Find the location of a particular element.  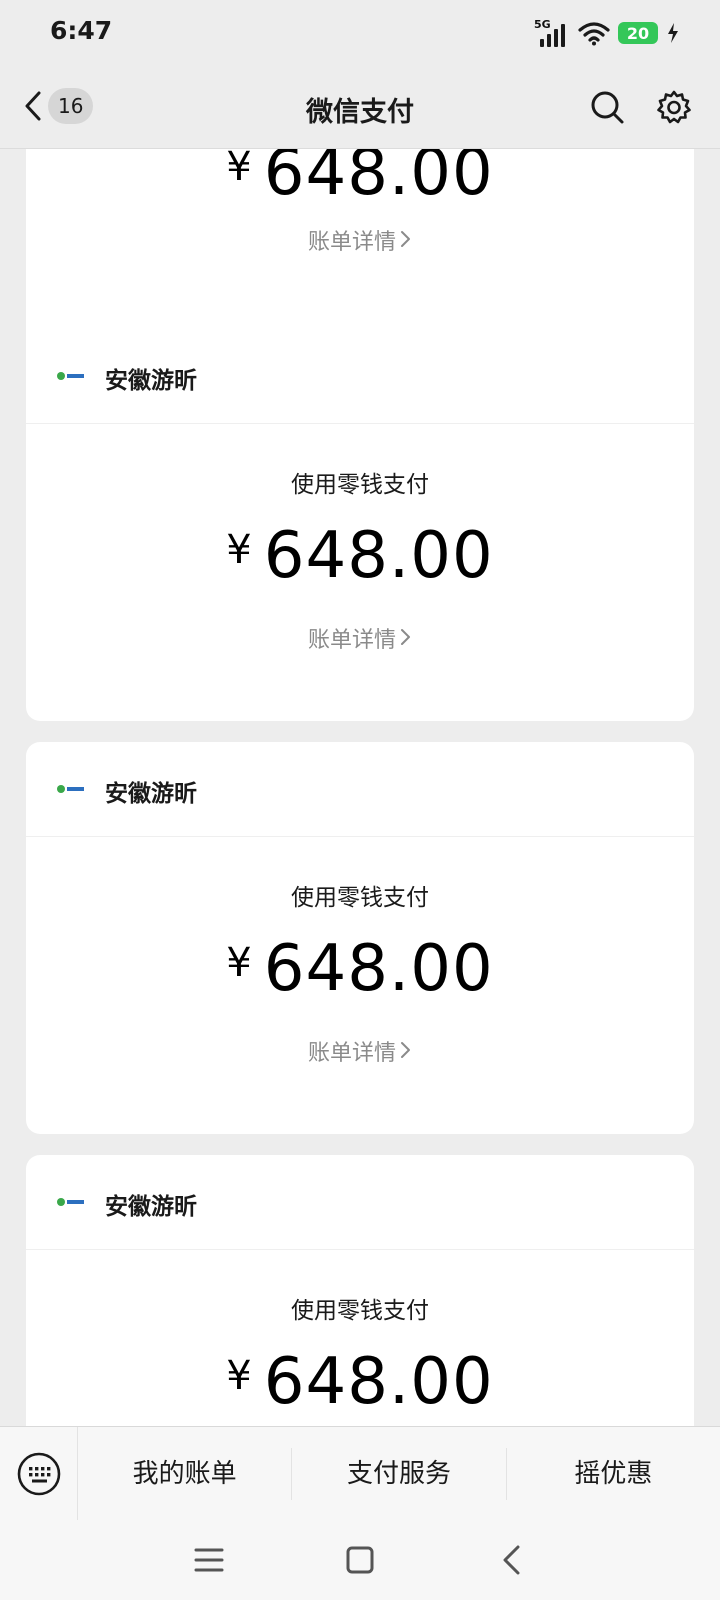

wifi-icon is located at coordinates (594, 34).